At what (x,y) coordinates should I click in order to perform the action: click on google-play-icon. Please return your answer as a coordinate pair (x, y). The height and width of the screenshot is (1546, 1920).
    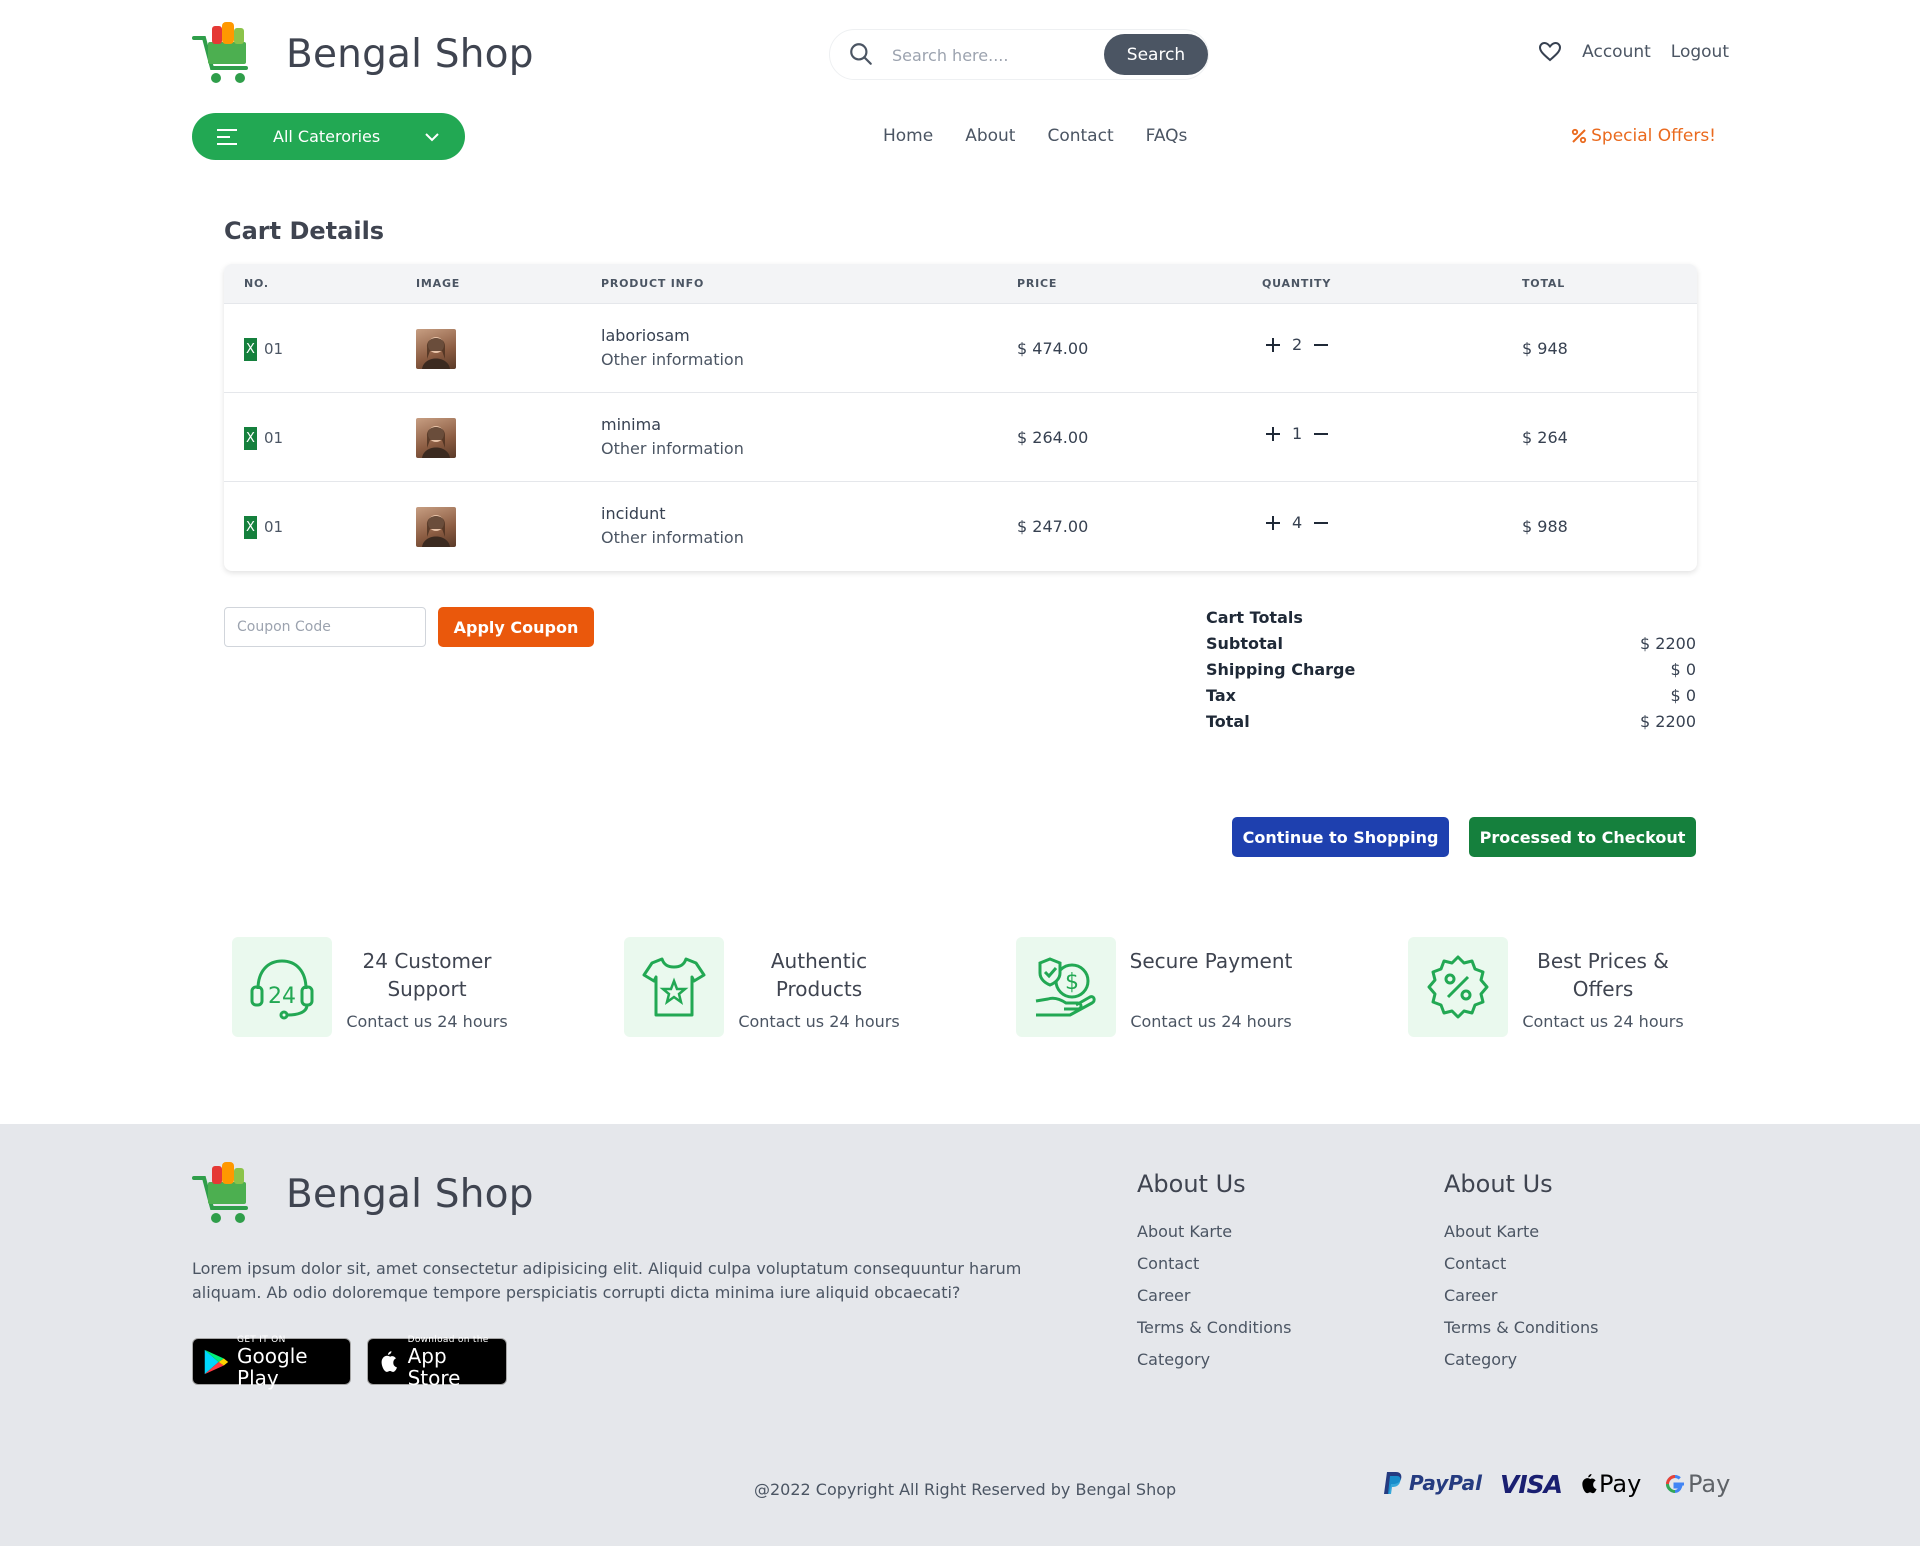
    Looking at the image, I should click on (216, 1361).